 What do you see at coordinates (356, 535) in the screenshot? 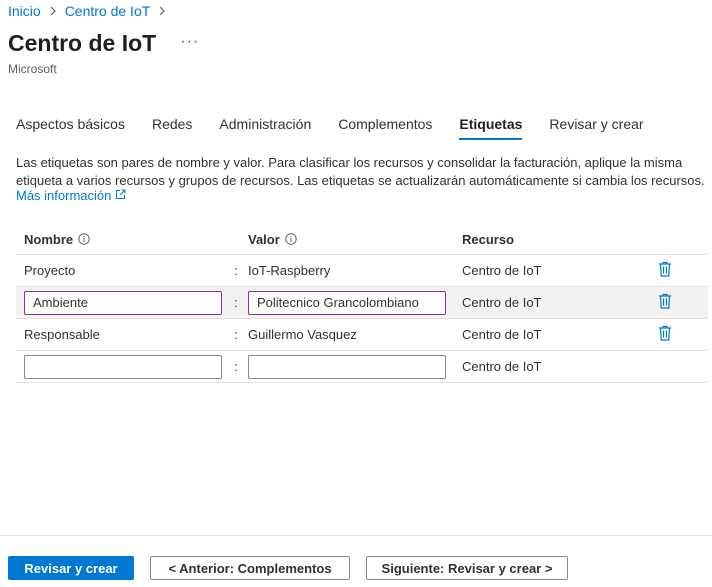
I see `footer-divider` at bounding box center [356, 535].